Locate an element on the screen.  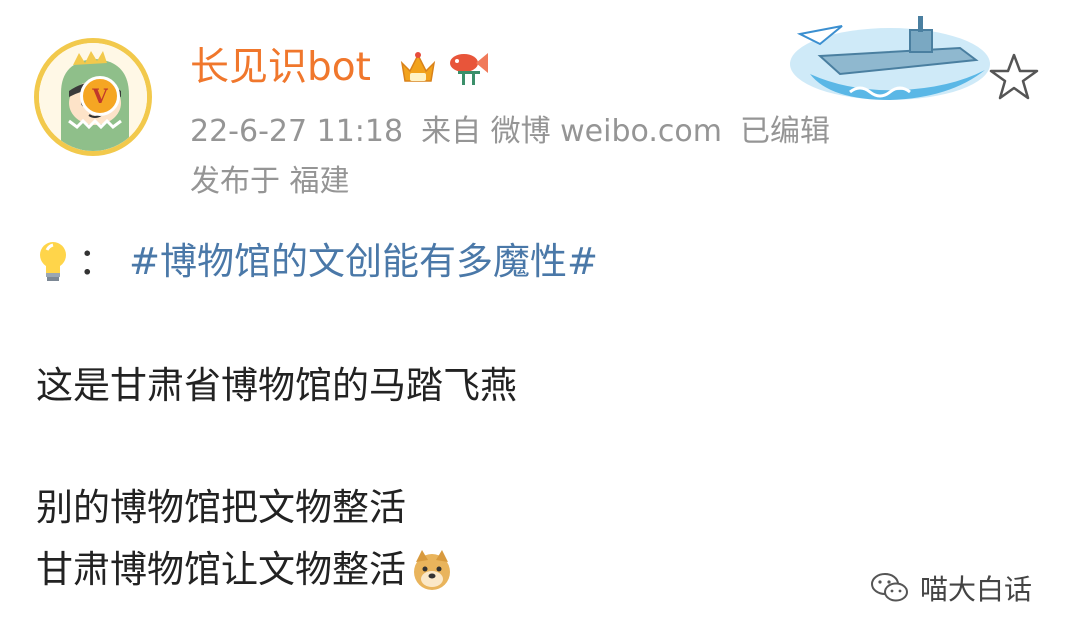
wechat-watermark: 喵大白话 is located at coordinates (951, 588).